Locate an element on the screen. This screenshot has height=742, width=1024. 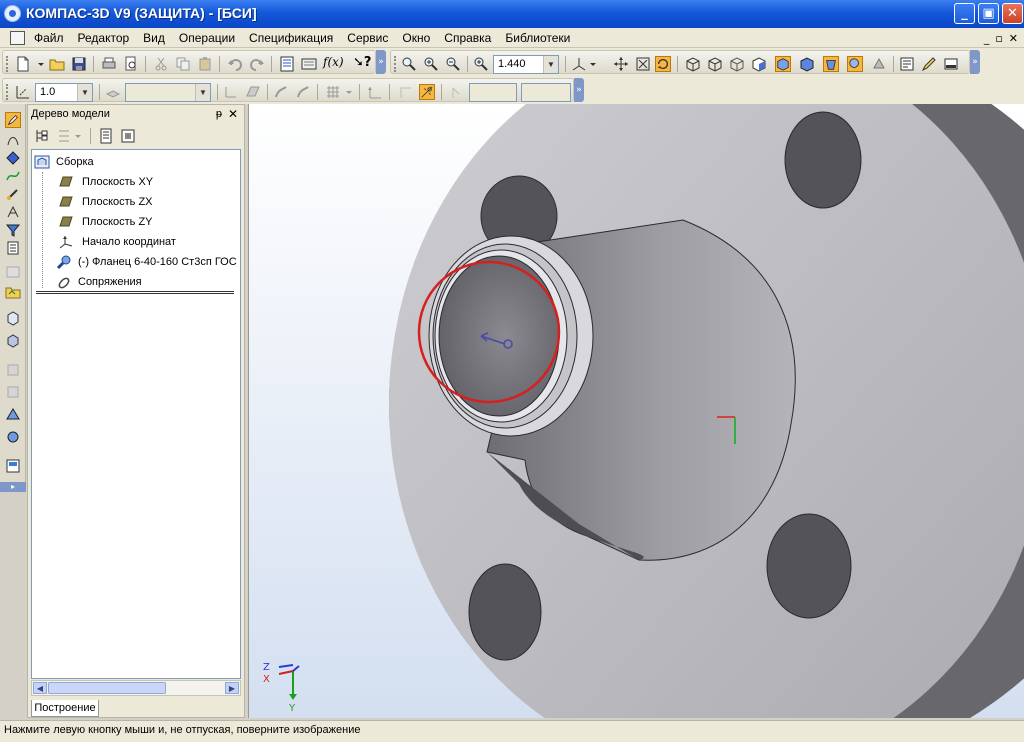
menu-libraries: Библиотеки is located at coordinates (537, 38).